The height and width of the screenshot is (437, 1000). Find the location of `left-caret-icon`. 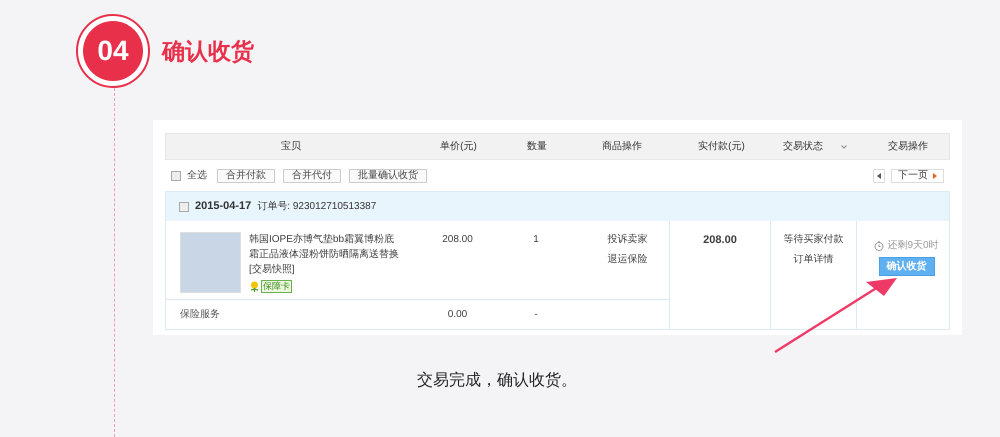

left-caret-icon is located at coordinates (879, 175).